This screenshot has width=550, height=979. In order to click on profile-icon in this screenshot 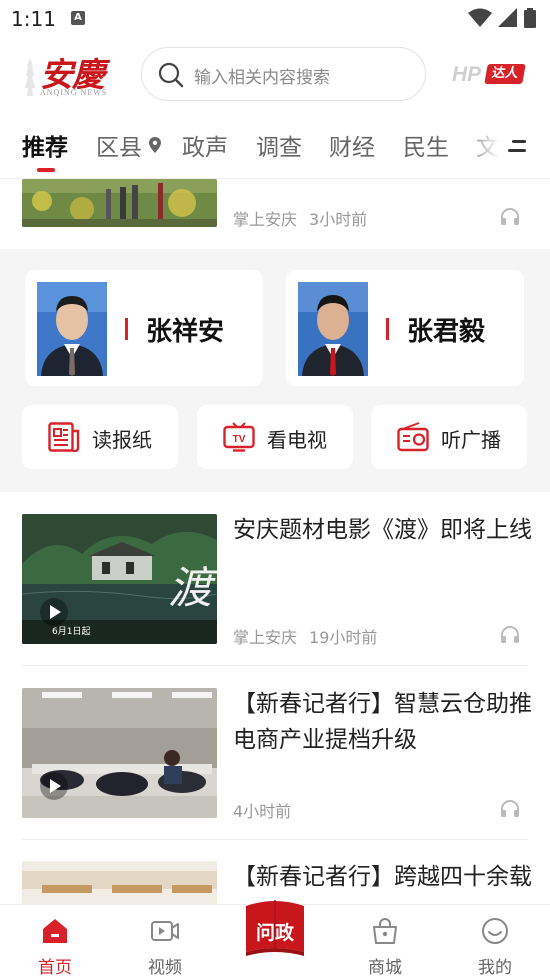, I will do `click(495, 931)`.